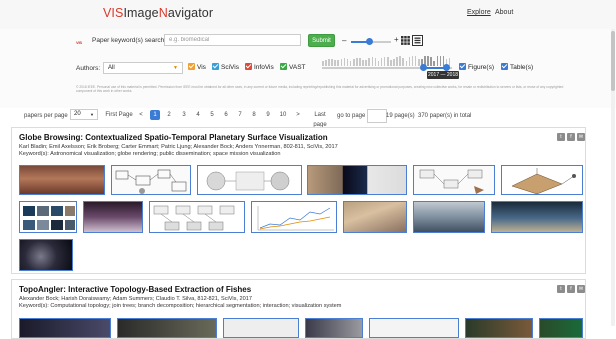 Image resolution: width=616 pixels, height=339 pixels. I want to click on keyword-search-input, so click(232, 40).